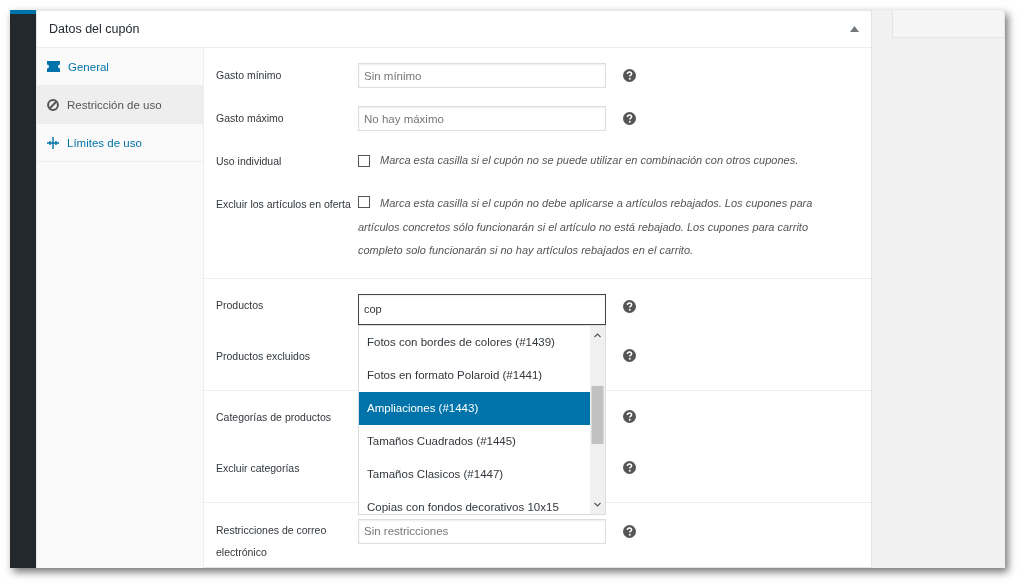  Describe the element at coordinates (474, 408) in the screenshot. I see `dropdown-option: Ampliaciones (#1443)` at that location.